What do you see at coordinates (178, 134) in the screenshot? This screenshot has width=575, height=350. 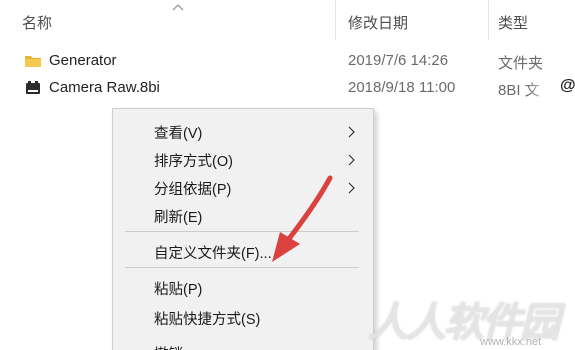 I see `menu-item-label: 查看(V)` at bounding box center [178, 134].